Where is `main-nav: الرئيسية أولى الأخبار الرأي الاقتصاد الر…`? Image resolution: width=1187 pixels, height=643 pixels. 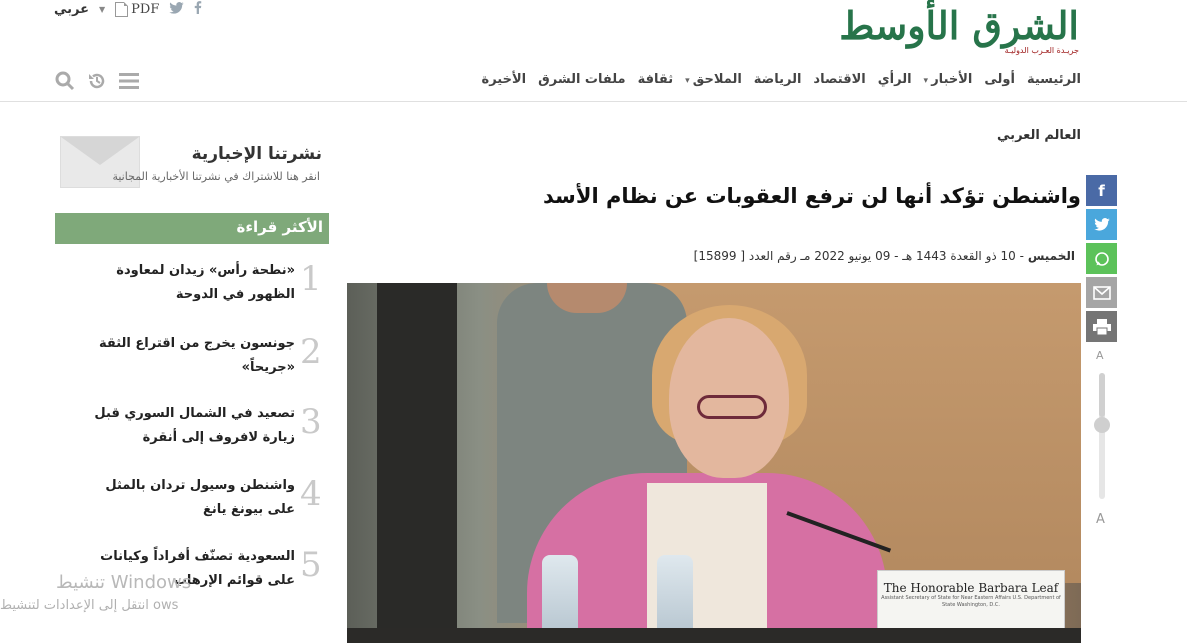
main-nav: الرئيسية أولى الأخبار الرأي الاقتصاد الر… is located at coordinates (781, 79).